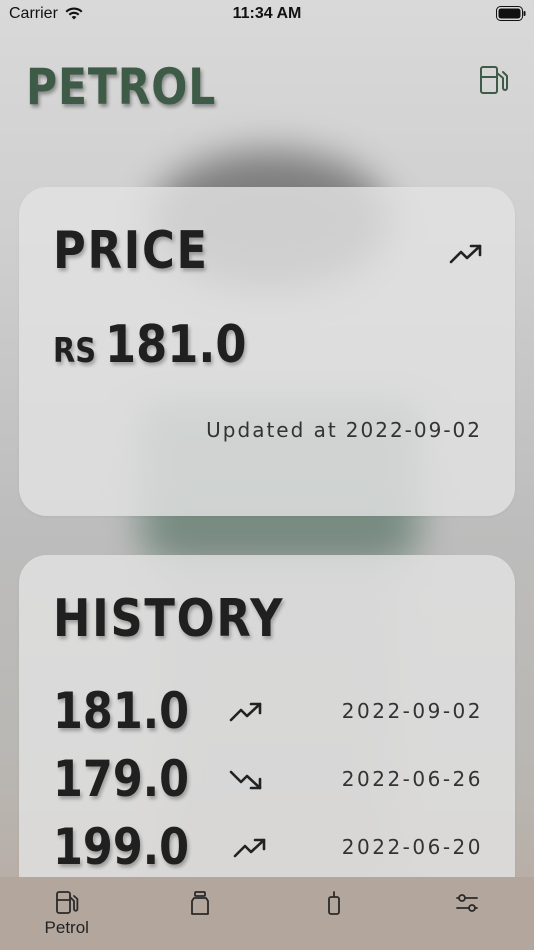 This screenshot has height=950, width=534. I want to click on status-bar: Carrier 11:34 AM, so click(267, 14).